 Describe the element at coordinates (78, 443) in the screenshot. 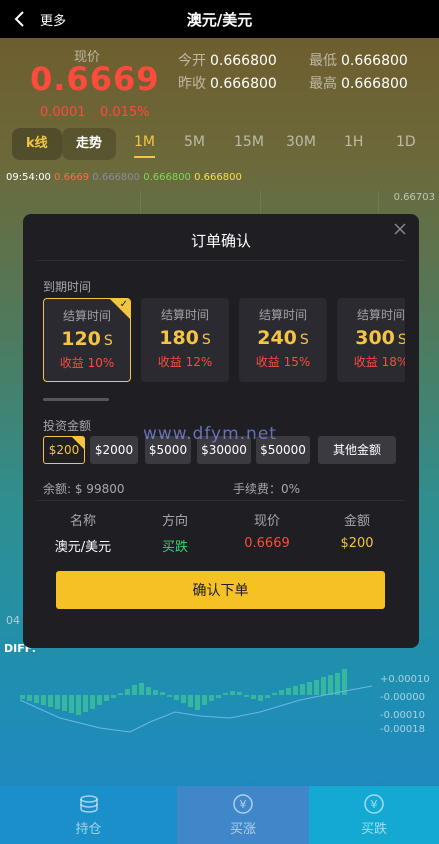

I see `selected-corner` at that location.